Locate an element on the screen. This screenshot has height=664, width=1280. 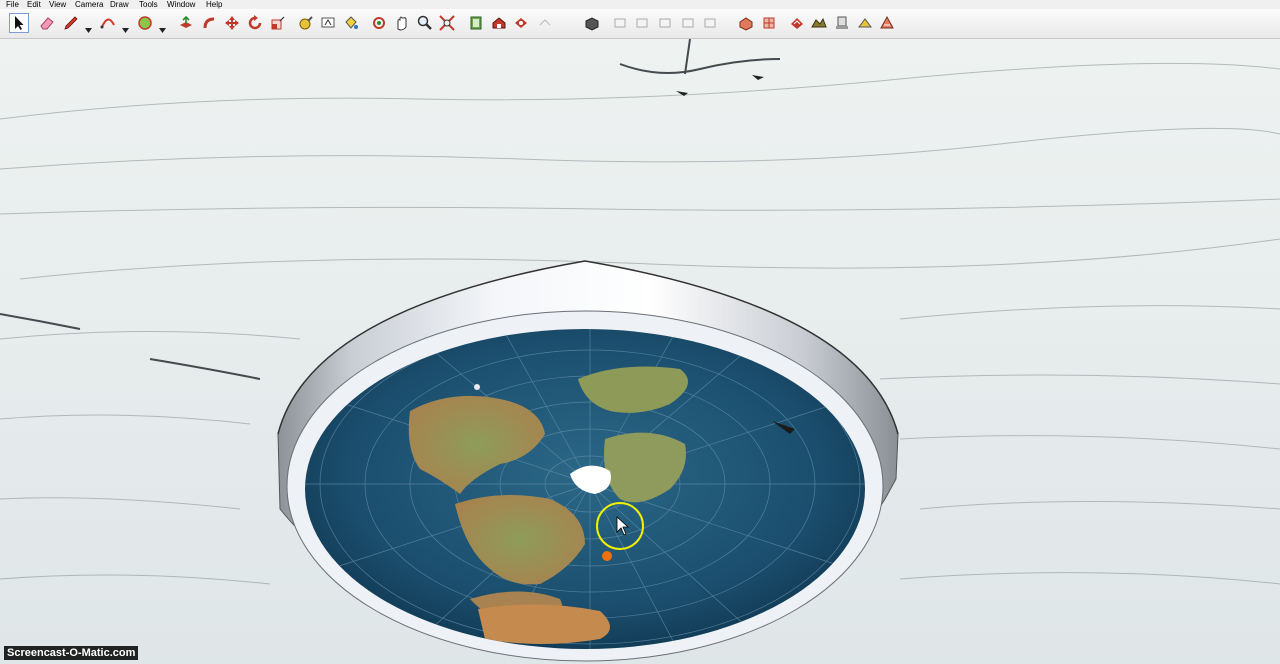
tape-measure-icon is located at coordinates (306, 23).